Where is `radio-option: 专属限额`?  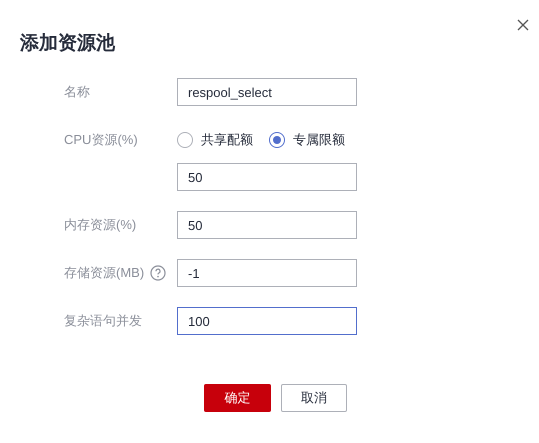
radio-option: 专属限额 is located at coordinates (307, 140).